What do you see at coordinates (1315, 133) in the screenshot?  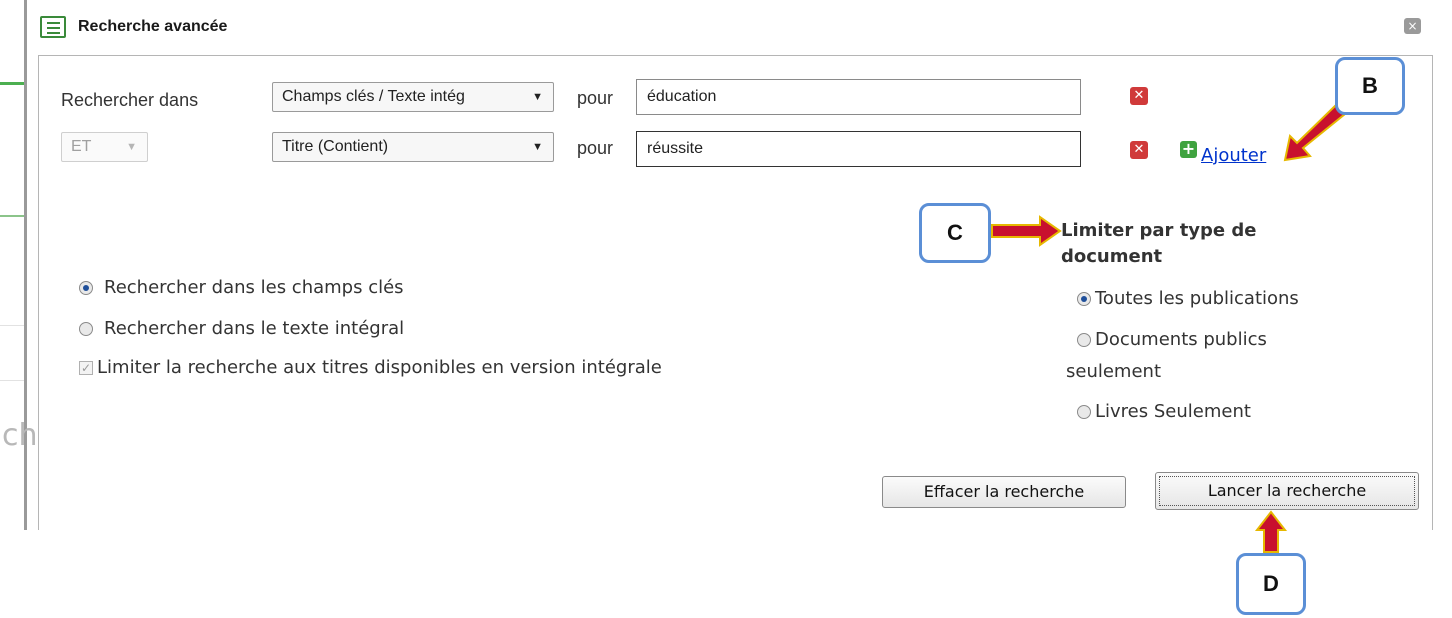 I see `callout-b-arrow` at bounding box center [1315, 133].